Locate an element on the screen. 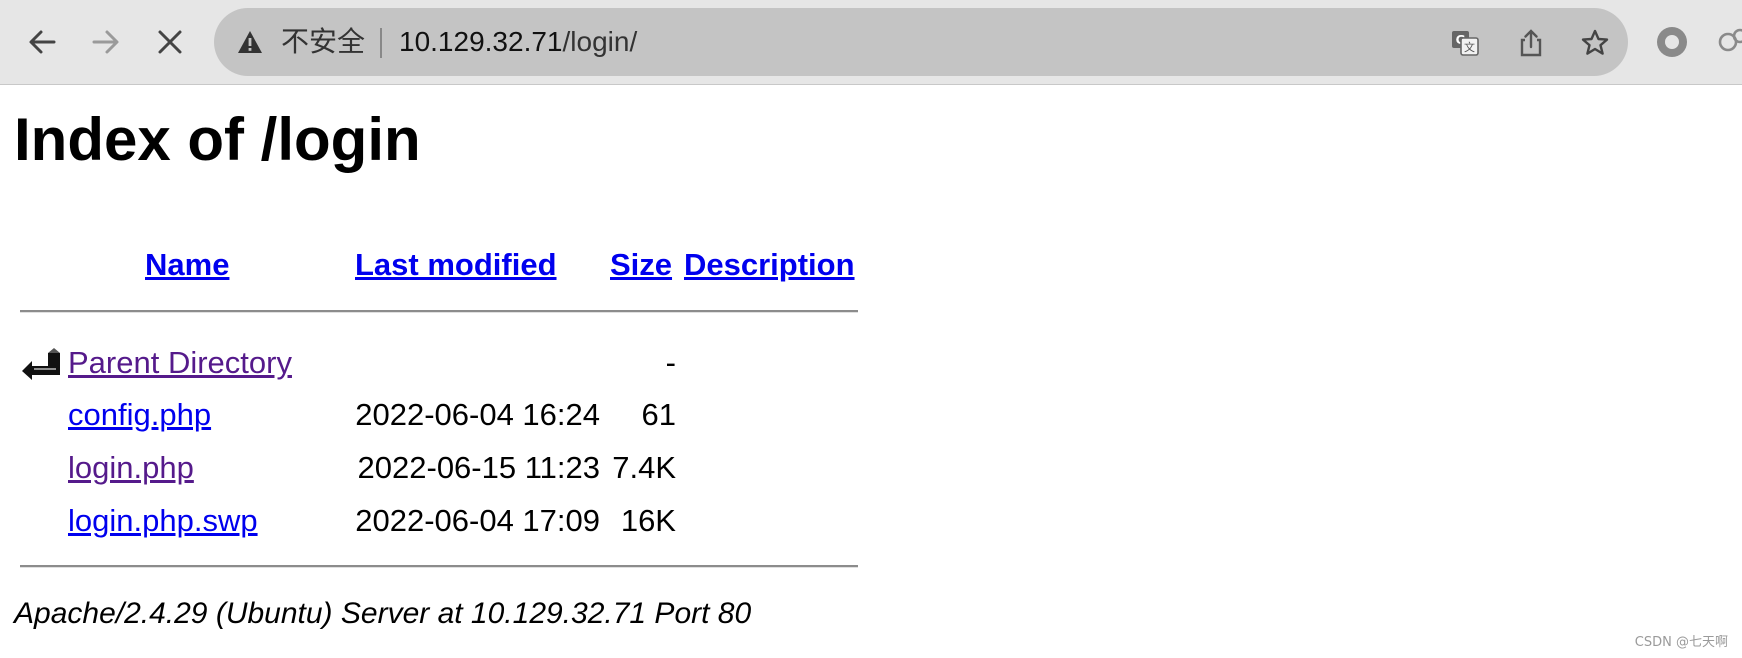  table-row: login.php 2022-06-15 11:23 7.4K is located at coordinates (450, 468).